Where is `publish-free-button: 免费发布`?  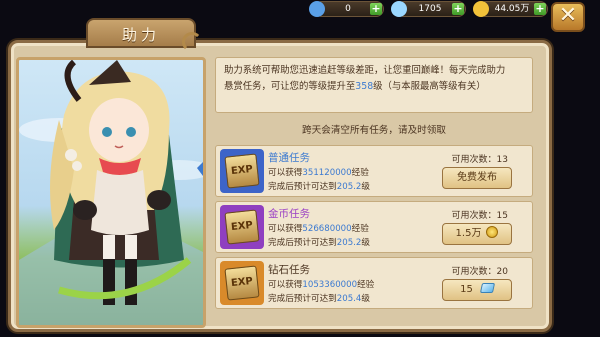
publish-free-button: 免费发布 is located at coordinates (477, 178).